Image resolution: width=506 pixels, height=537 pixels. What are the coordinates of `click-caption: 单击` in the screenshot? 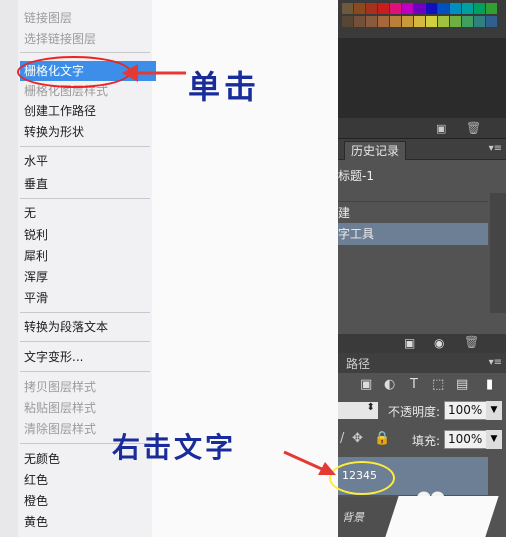 It's located at (224, 87).